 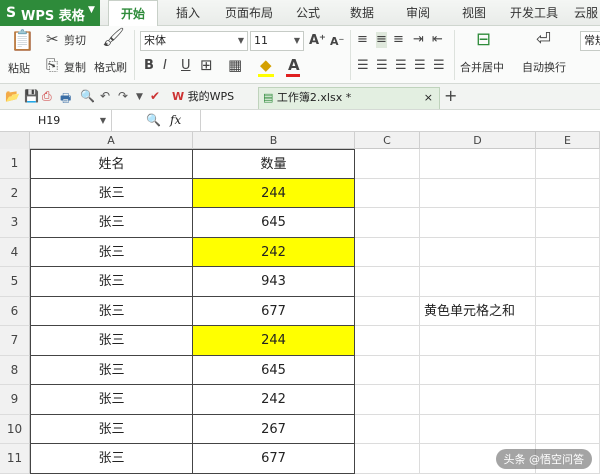 What do you see at coordinates (274, 429) in the screenshot?
I see `cell-b: 267` at bounding box center [274, 429].